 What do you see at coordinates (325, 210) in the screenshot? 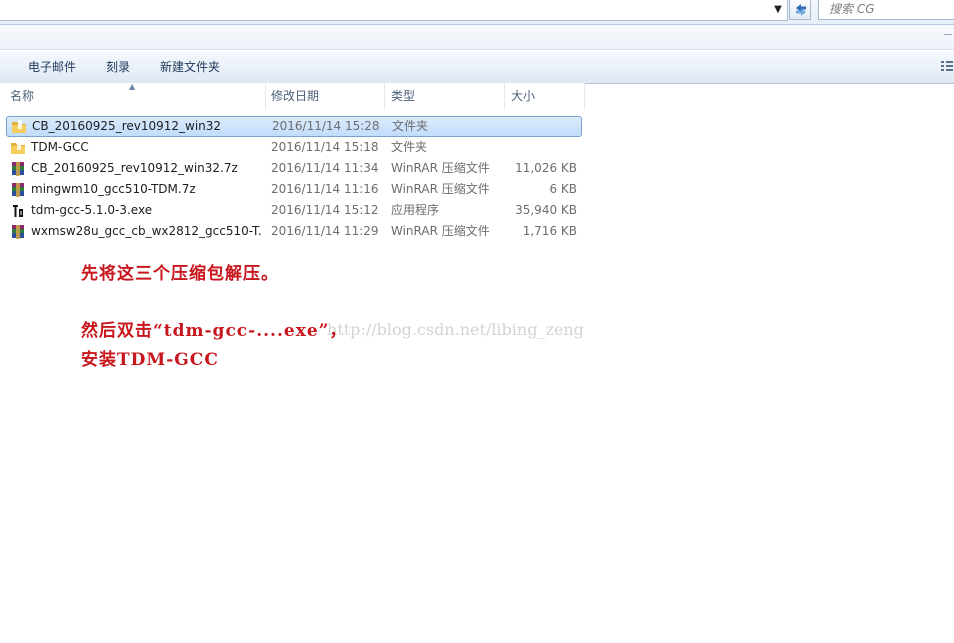
I see `file-date: 2016/11/14 15:12` at bounding box center [325, 210].